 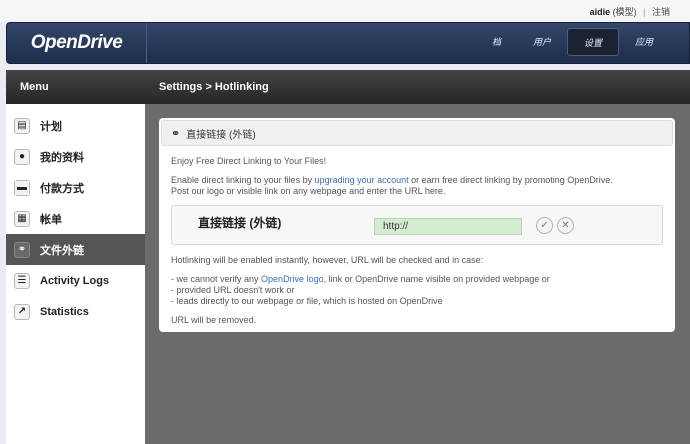 What do you see at coordinates (592, 42) in the screenshot?
I see `nav-settings: 设置` at bounding box center [592, 42].